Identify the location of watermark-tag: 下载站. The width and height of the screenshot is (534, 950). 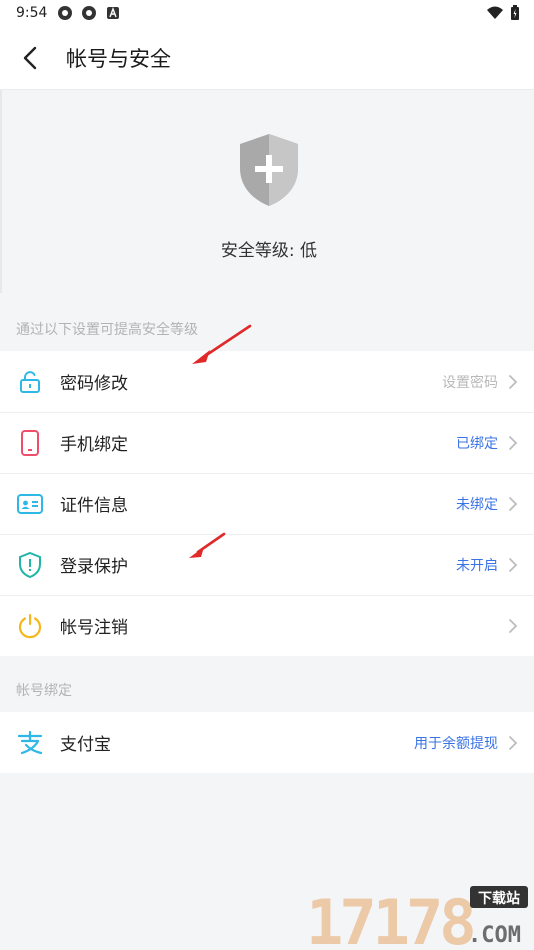
(499, 898).